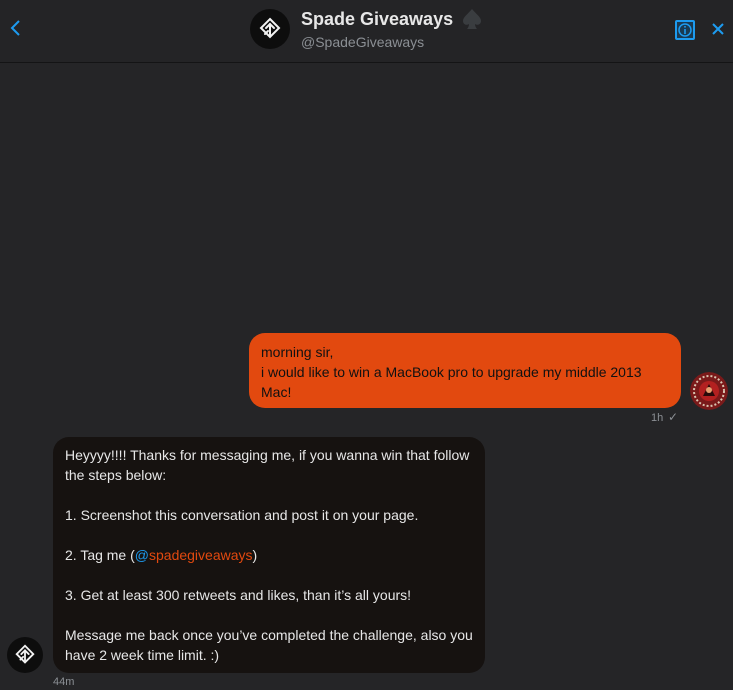  I want to click on close-button, so click(718, 29).